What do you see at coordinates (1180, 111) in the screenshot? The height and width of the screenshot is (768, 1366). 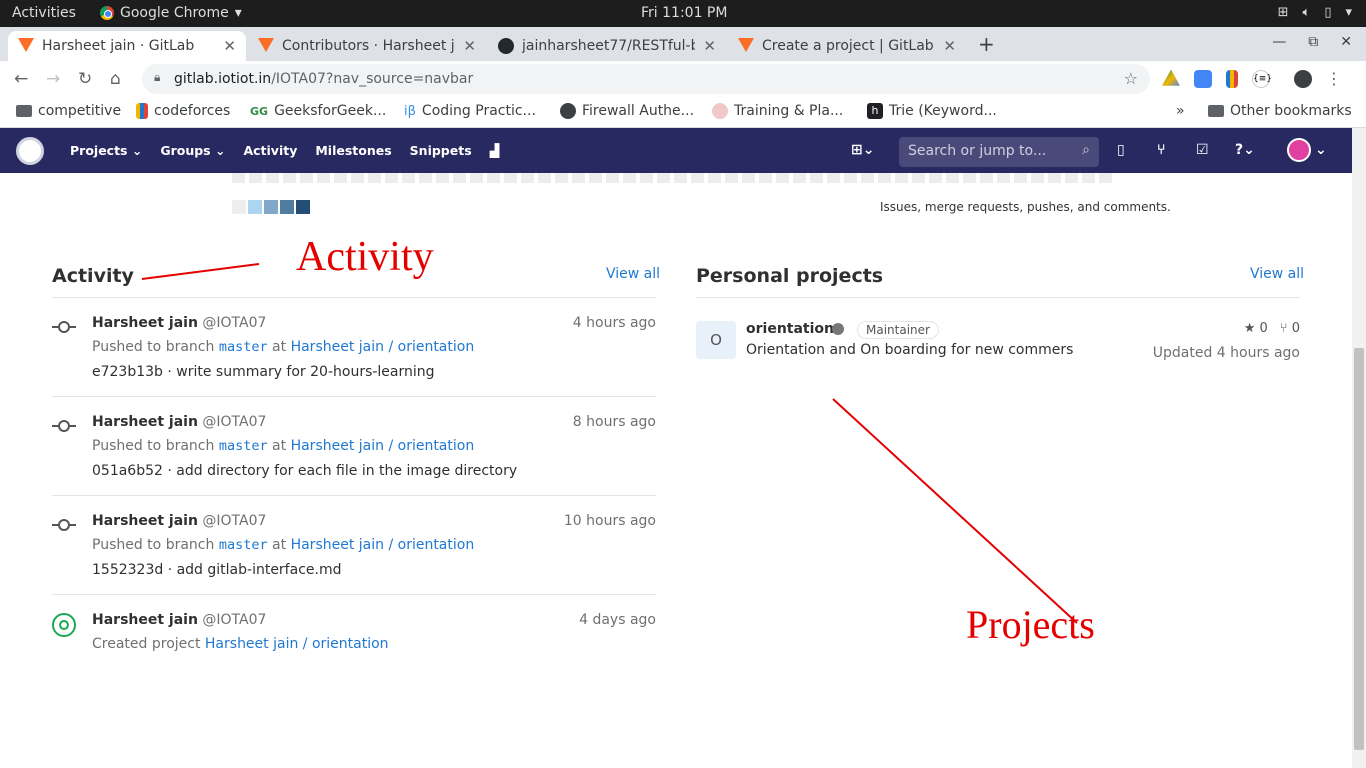 I see `bookmarks-overflow-button: »` at bounding box center [1180, 111].